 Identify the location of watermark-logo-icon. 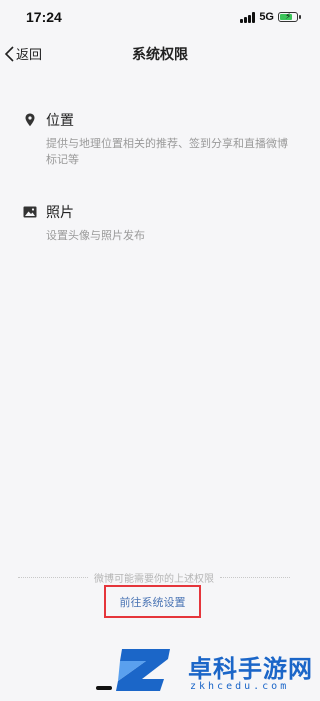
(143, 670).